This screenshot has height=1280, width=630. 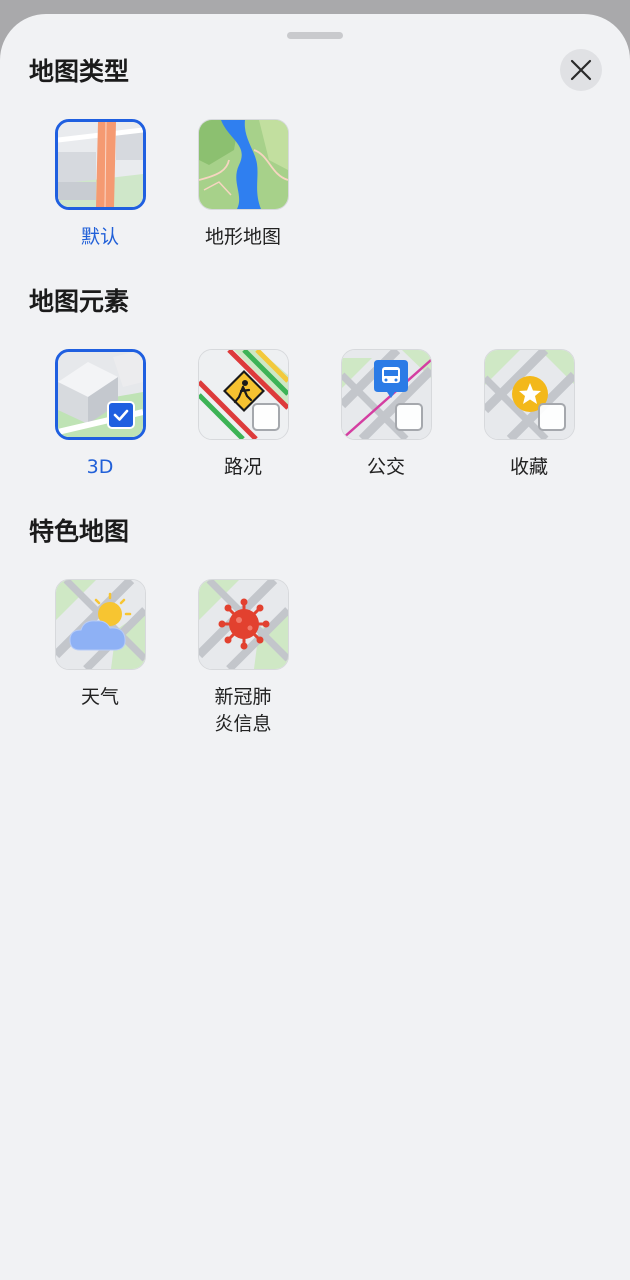 What do you see at coordinates (79, 71) in the screenshot?
I see `section-title-map-type: 地图类型` at bounding box center [79, 71].